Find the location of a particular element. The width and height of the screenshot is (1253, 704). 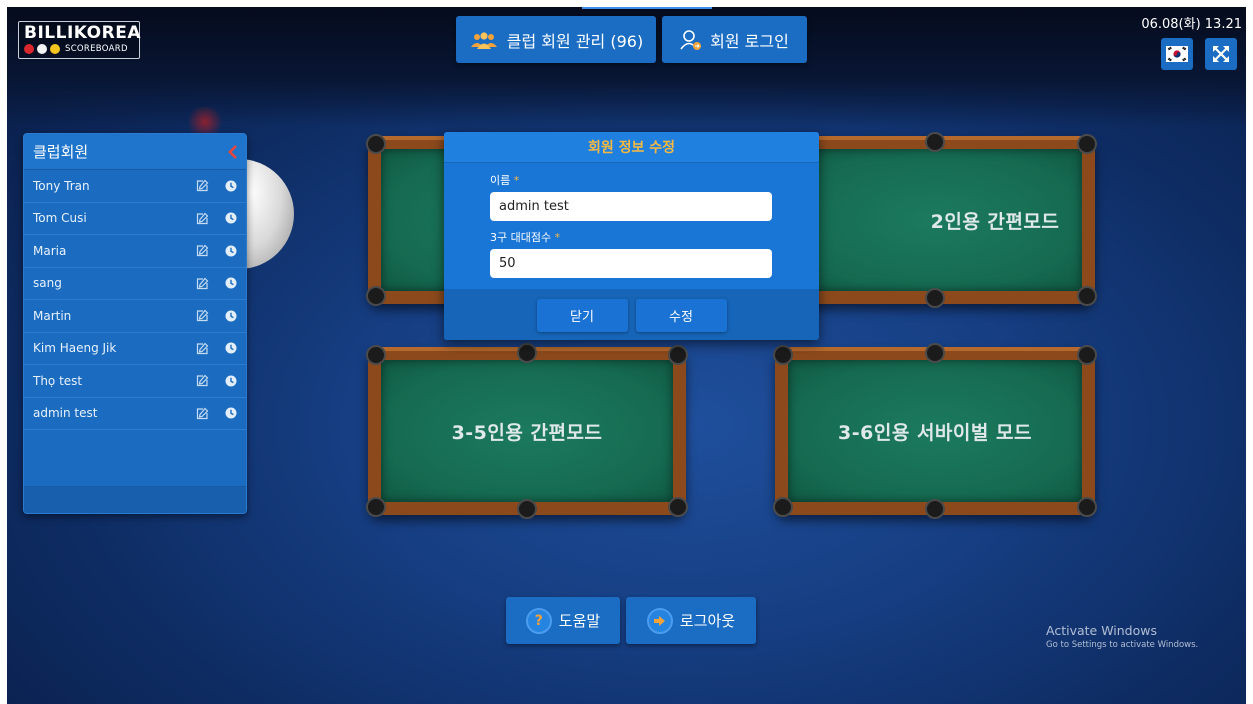

member-name: Thọ test is located at coordinates (58, 380).